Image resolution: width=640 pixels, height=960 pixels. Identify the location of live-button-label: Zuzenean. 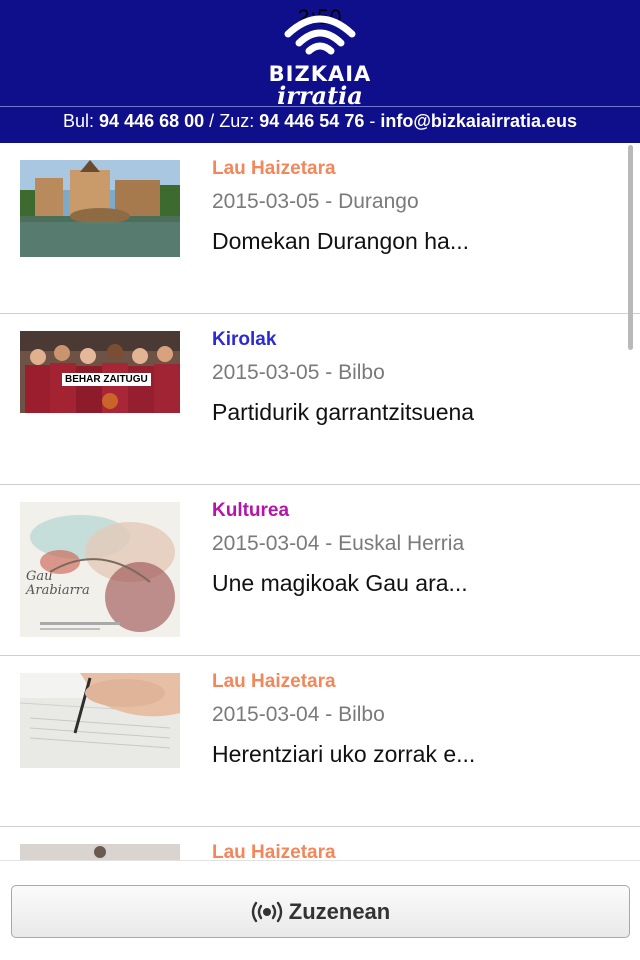
(339, 911).